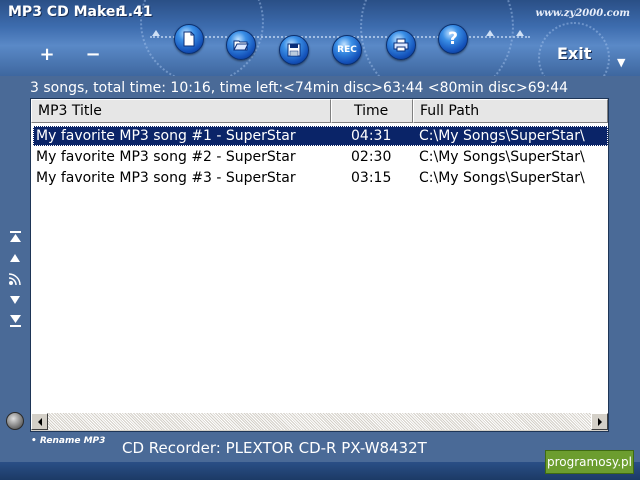 The width and height of the screenshot is (640, 480). Describe the element at coordinates (583, 13) in the screenshot. I see `website-link: www.zy2000.com` at that location.